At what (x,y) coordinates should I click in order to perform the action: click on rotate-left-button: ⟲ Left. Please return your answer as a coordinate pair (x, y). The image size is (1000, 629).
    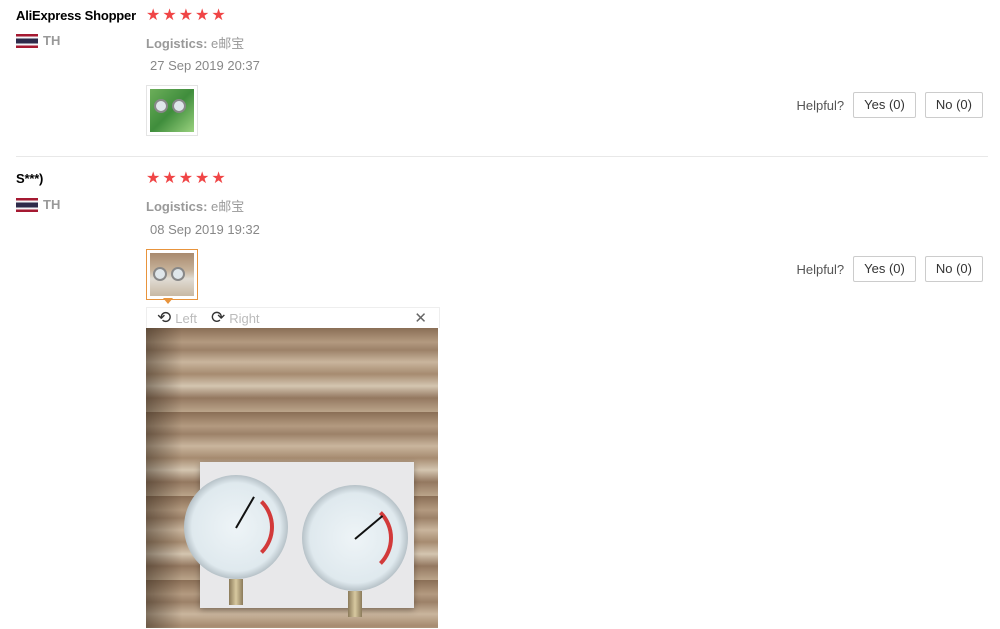
    Looking at the image, I should click on (177, 317).